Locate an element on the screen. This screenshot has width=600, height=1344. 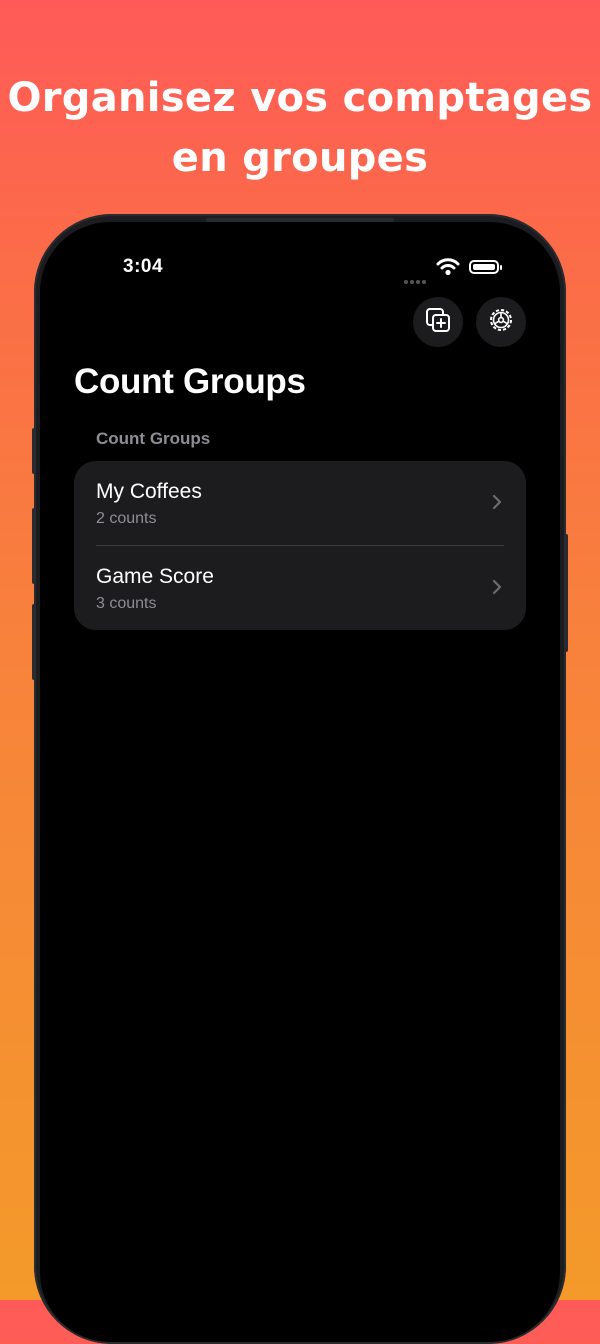
count-groups-list: My Coffees 2 counts Game Score 3 counts is located at coordinates (300, 545).